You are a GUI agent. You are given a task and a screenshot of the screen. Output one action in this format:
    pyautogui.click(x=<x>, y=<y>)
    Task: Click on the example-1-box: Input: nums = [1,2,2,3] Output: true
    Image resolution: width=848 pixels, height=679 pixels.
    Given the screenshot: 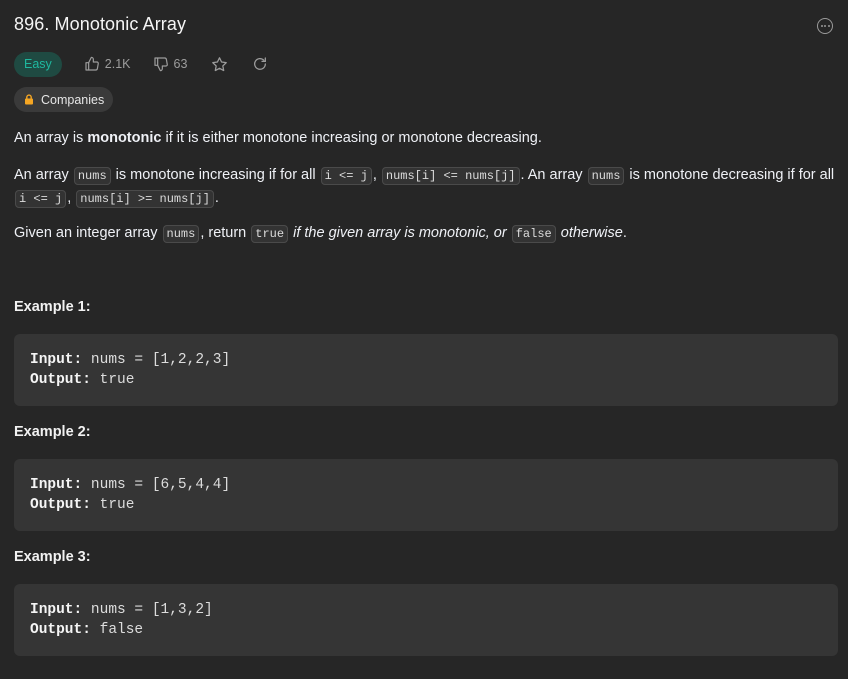 What is the action you would take?
    pyautogui.click(x=426, y=370)
    